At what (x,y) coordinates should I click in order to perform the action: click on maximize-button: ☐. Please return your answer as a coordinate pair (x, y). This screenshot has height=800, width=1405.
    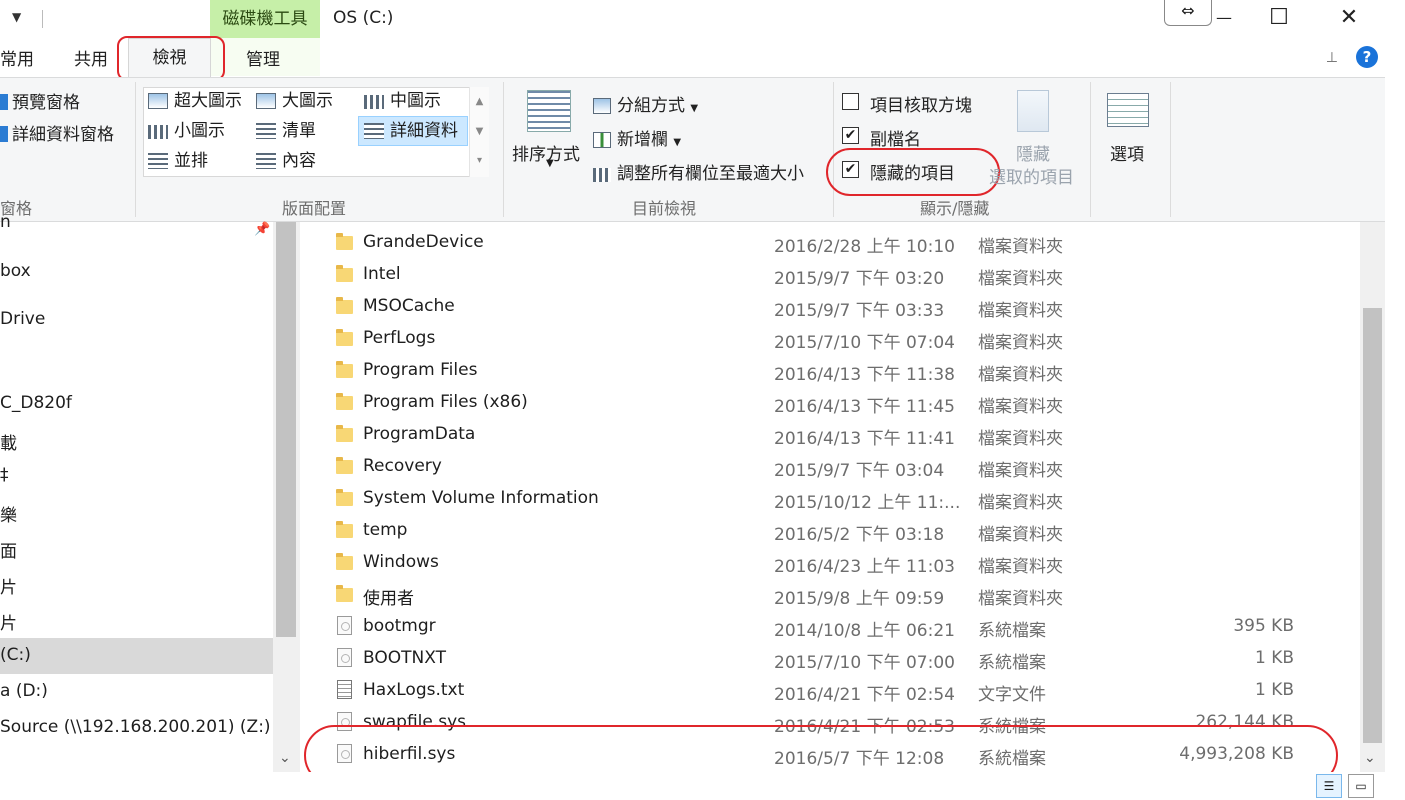
    Looking at the image, I should click on (1279, 18).